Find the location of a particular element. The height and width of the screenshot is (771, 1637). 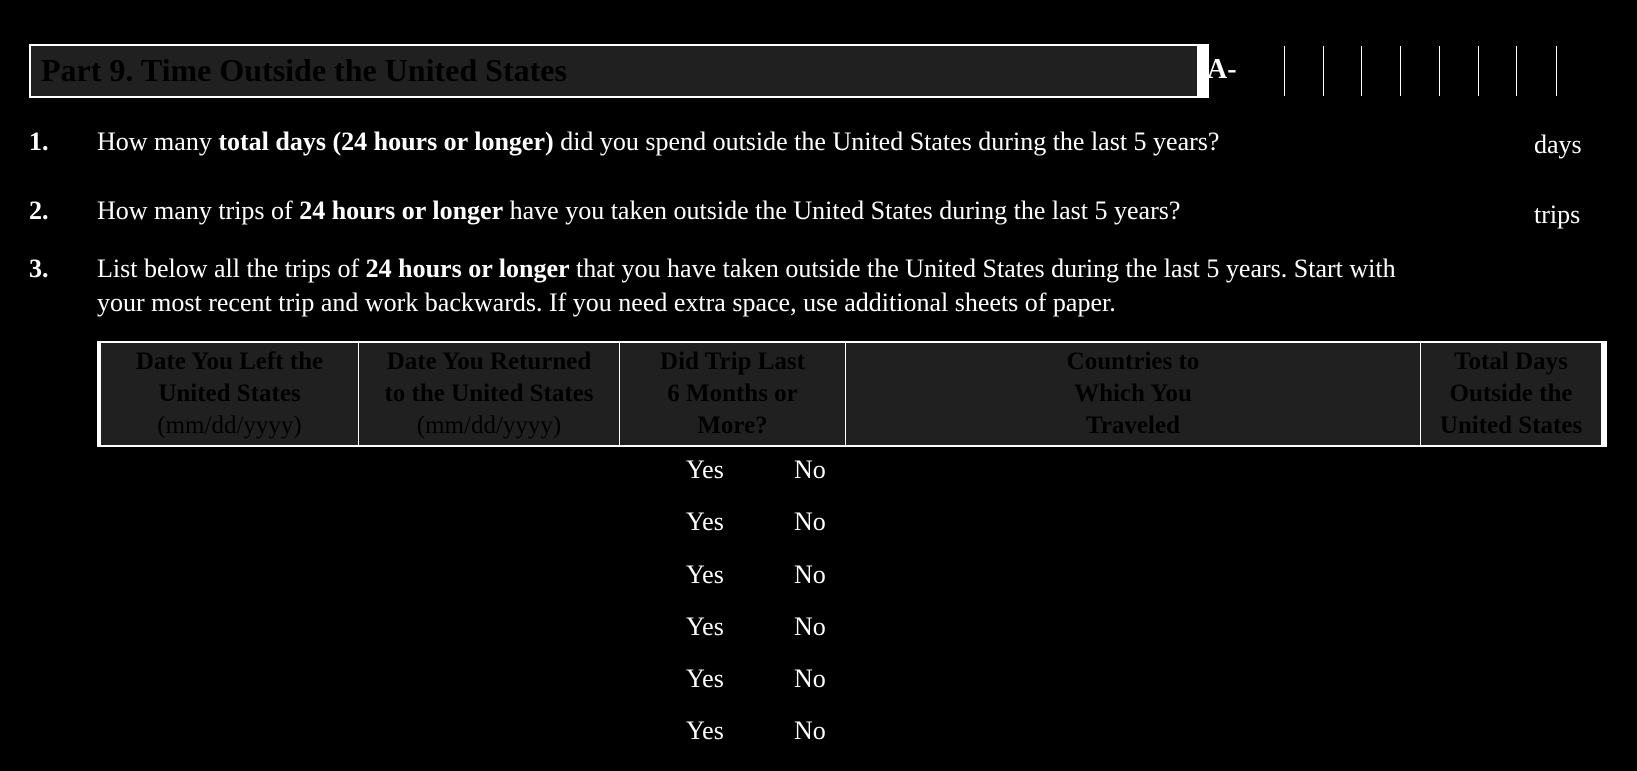

a-number-label: A- is located at coordinates (1222, 69).